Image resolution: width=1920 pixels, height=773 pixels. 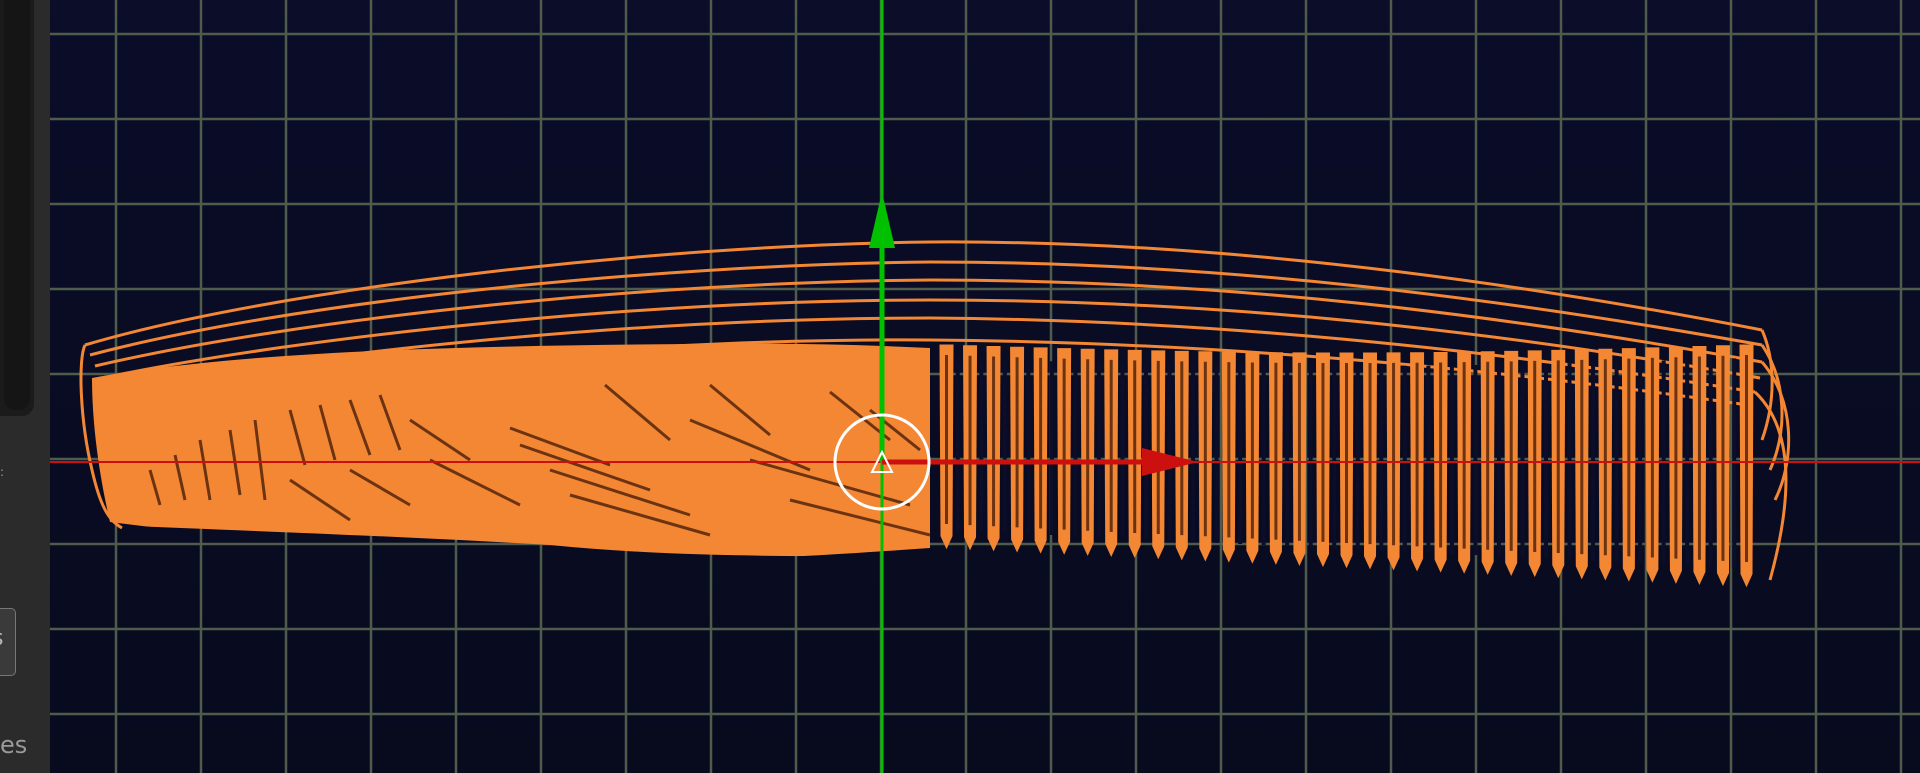 I want to click on comb-rim-line, so click(x=923, y=293).